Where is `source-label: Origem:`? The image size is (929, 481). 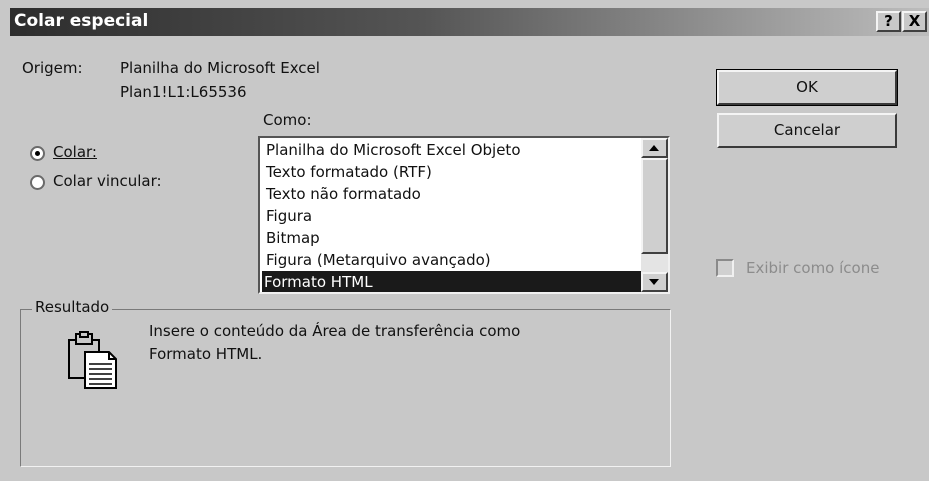 source-label: Origem: is located at coordinates (52, 68).